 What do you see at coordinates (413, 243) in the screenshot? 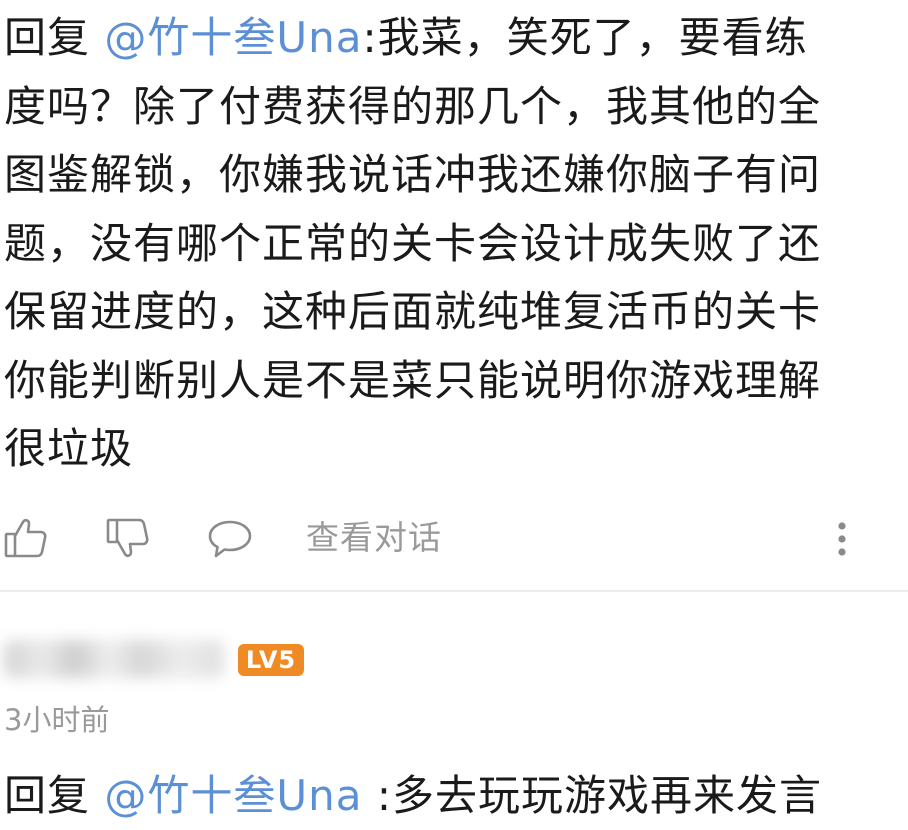
I see `comment-line-4: 题，没有哪个正常的关卡会设计成失败了还` at bounding box center [413, 243].